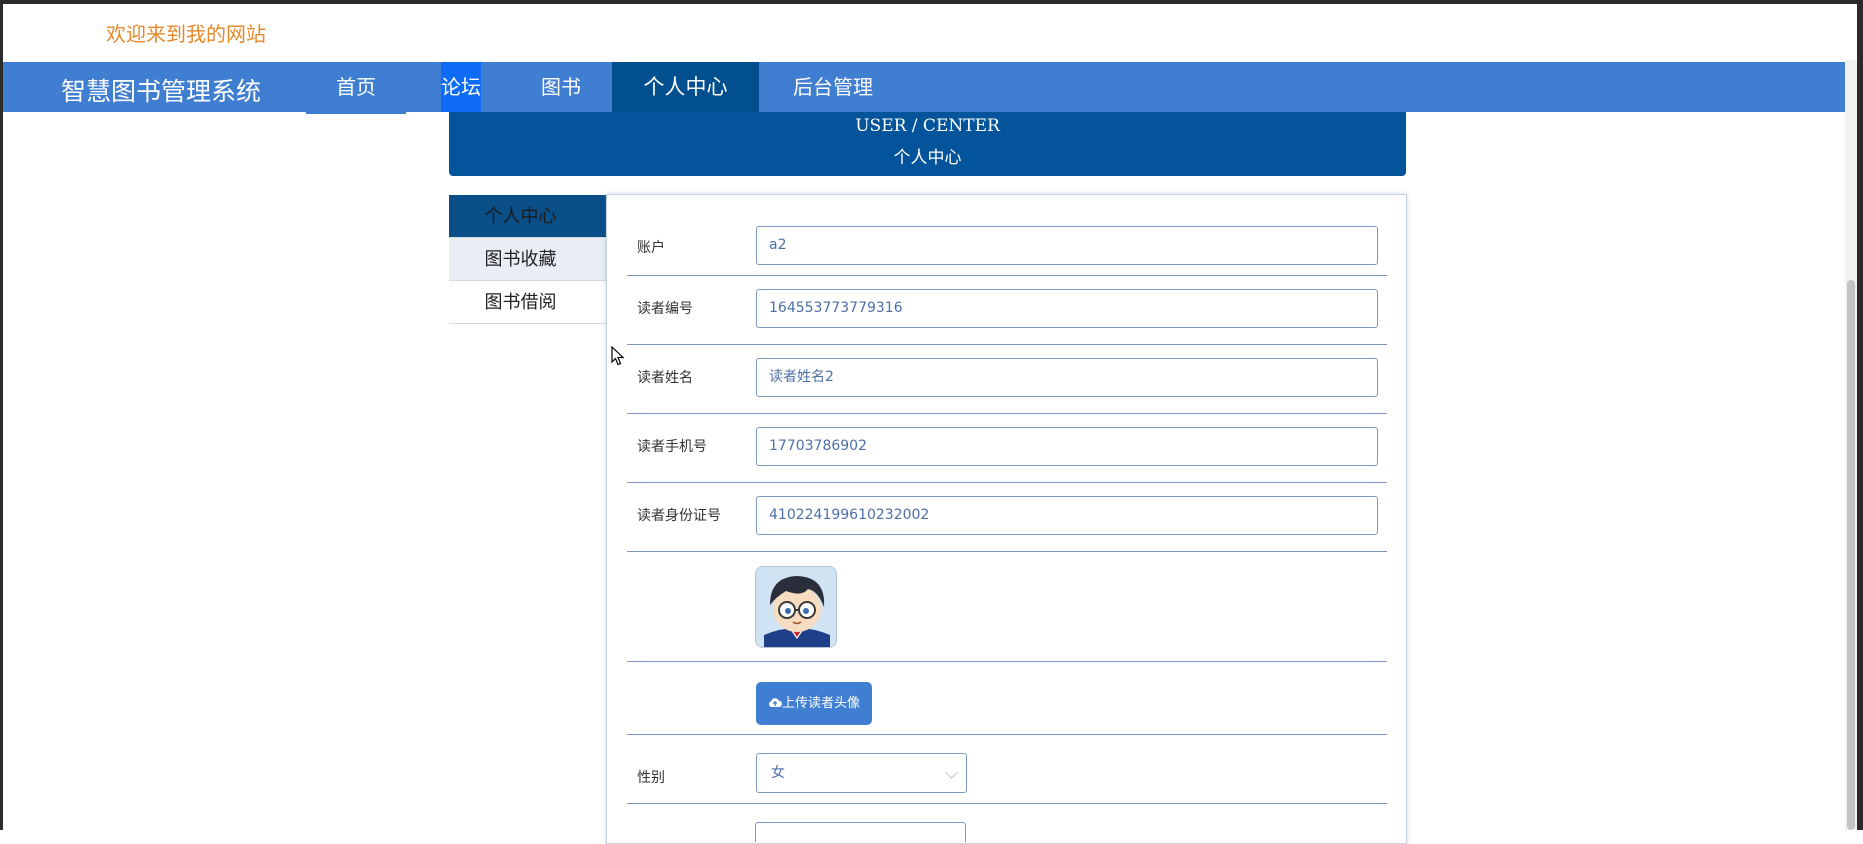 Image resolution: width=1863 pixels, height=844 pixels. What do you see at coordinates (861, 773) in the screenshot?
I see `gender-select: 女` at bounding box center [861, 773].